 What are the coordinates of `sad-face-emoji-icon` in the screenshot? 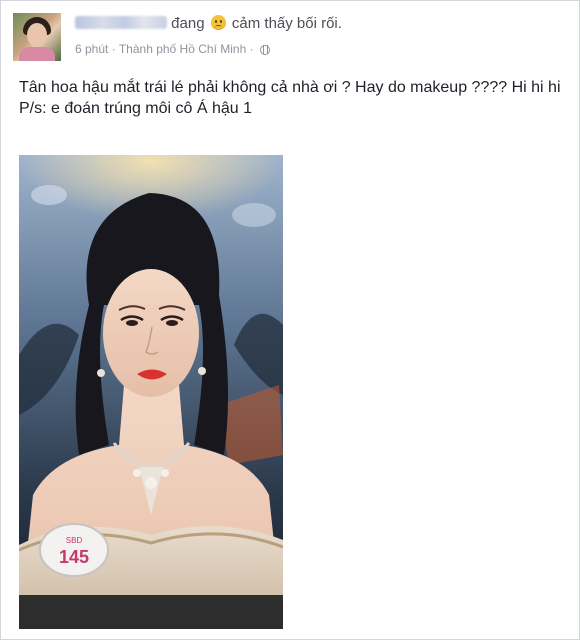 It's located at (218, 22).